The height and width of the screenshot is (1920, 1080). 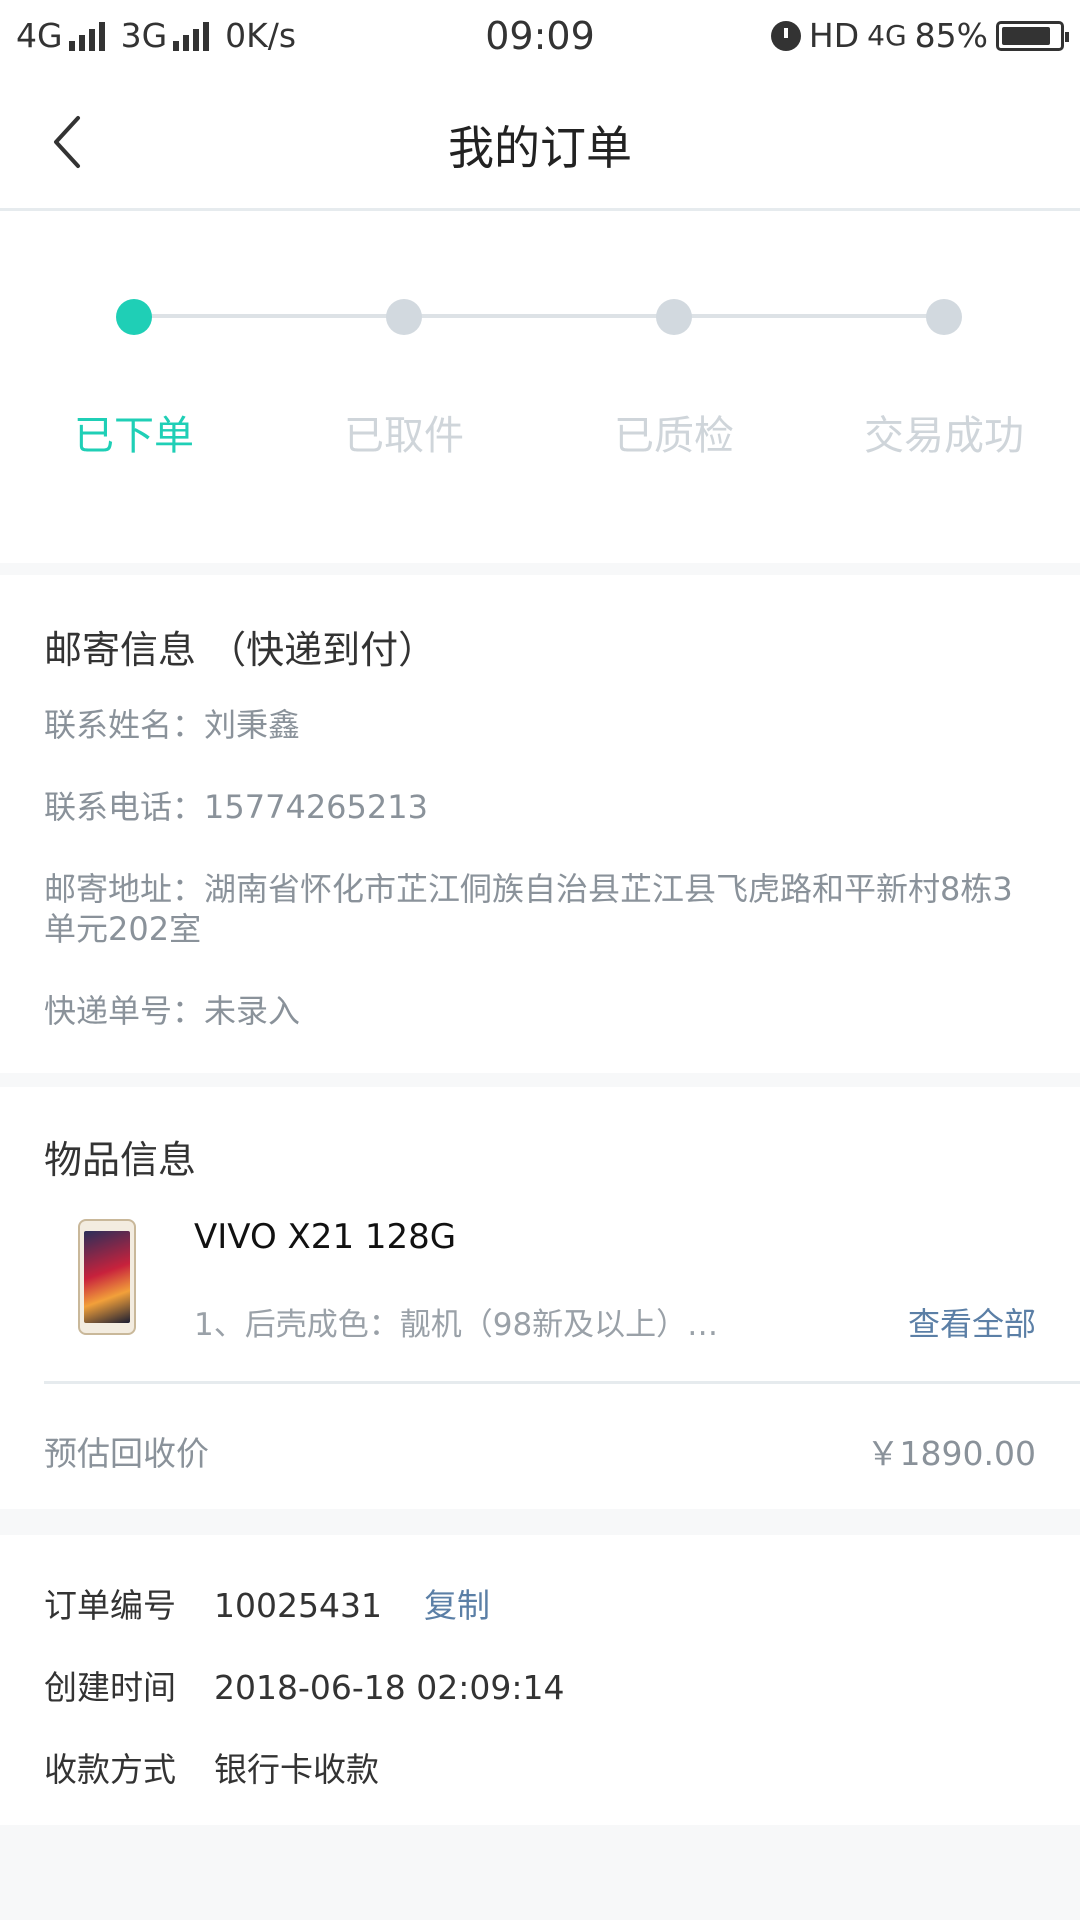 I want to click on step-dot-completed, so click(x=944, y=317).